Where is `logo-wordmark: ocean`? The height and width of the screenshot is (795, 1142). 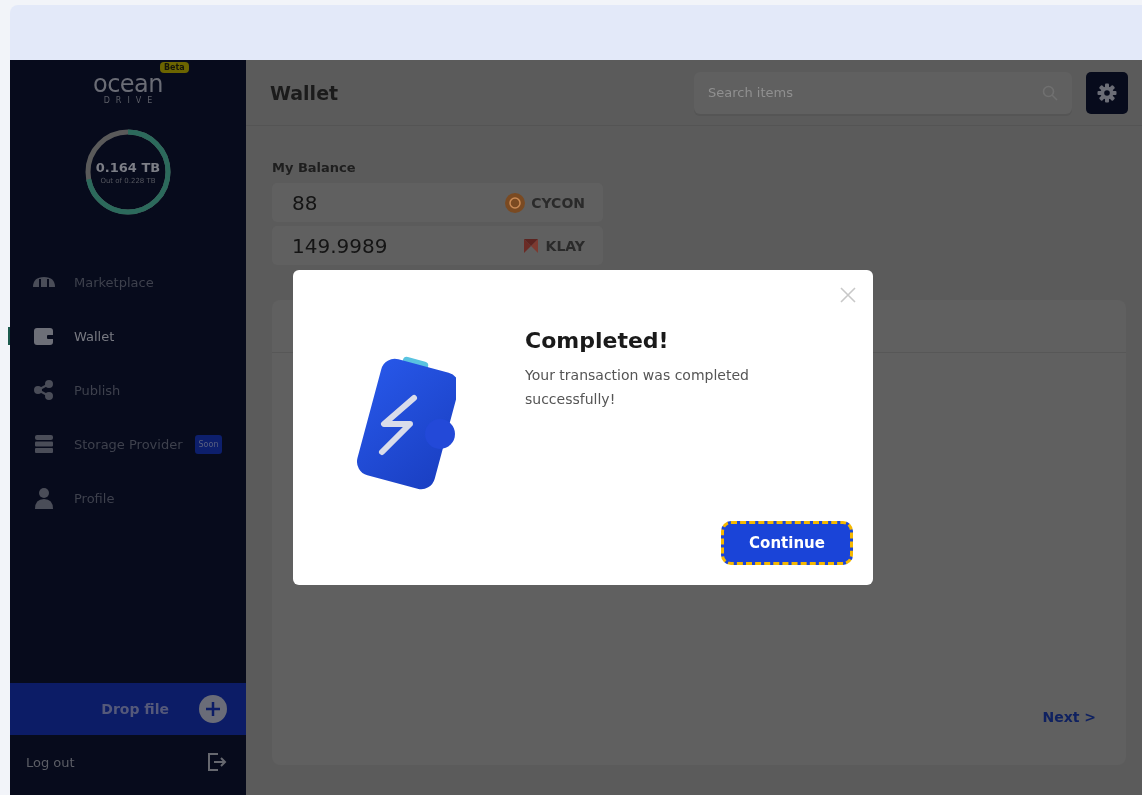
logo-wordmark: ocean is located at coordinates (128, 84).